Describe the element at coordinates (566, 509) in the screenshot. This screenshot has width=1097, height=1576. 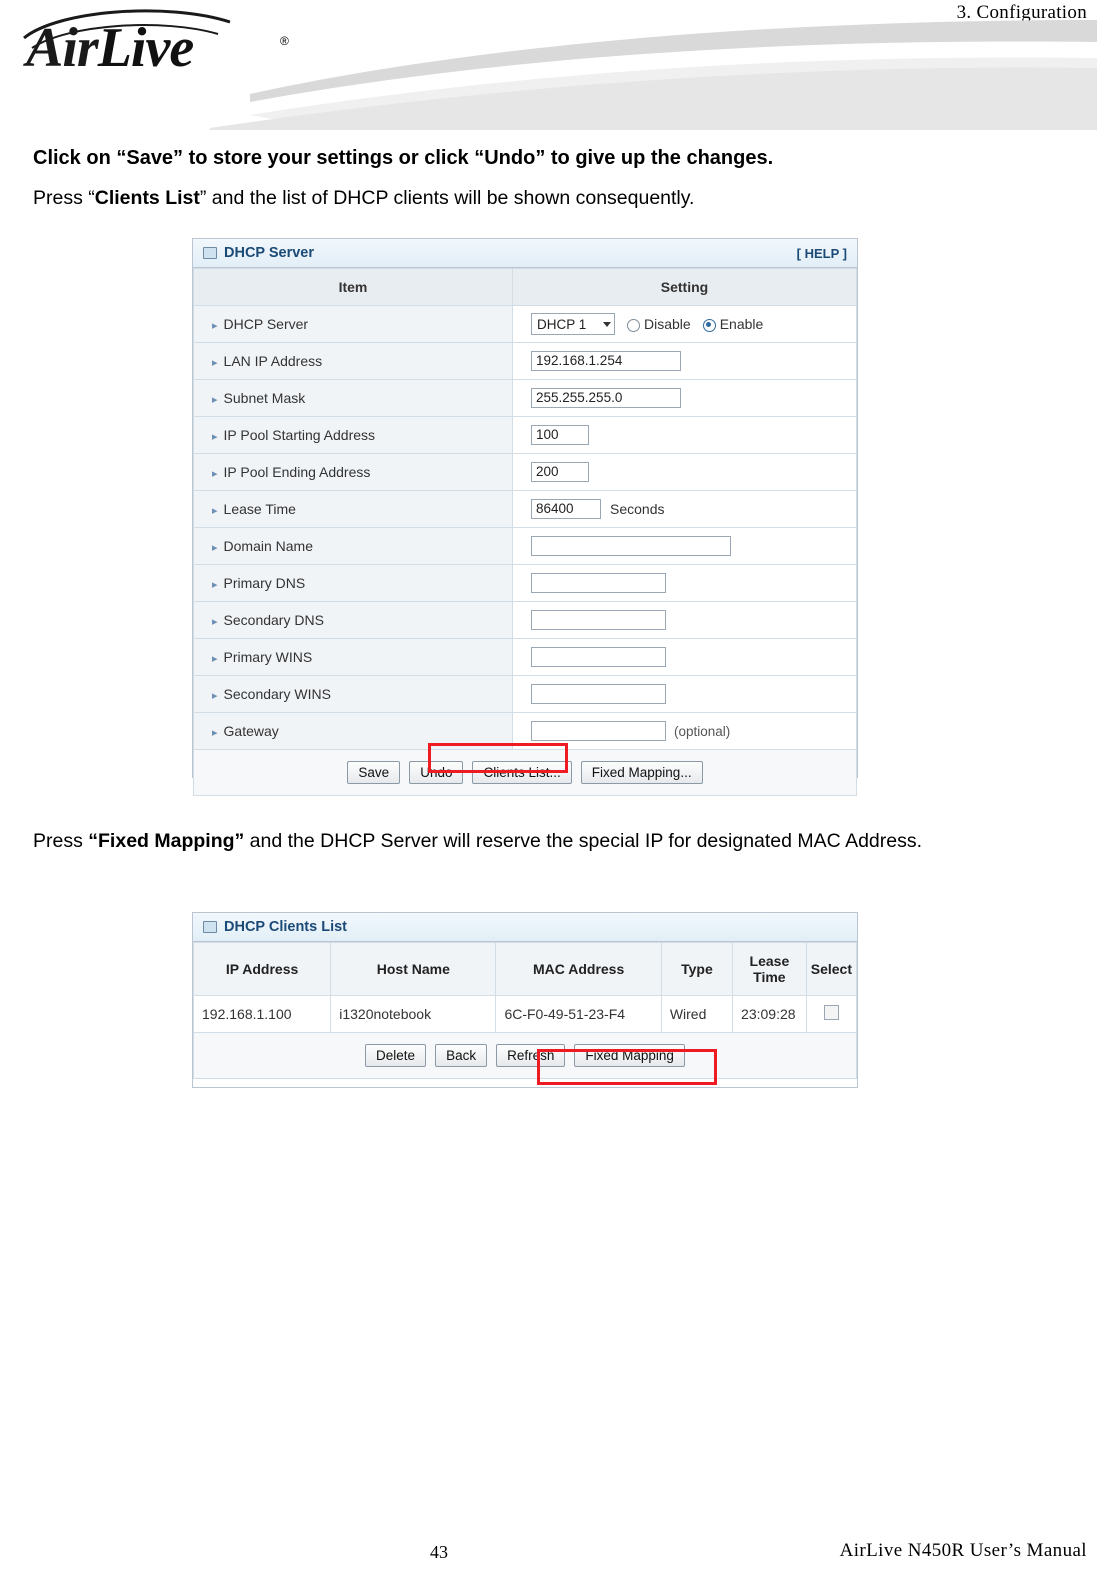
I see `lease-time-input: 86400` at that location.